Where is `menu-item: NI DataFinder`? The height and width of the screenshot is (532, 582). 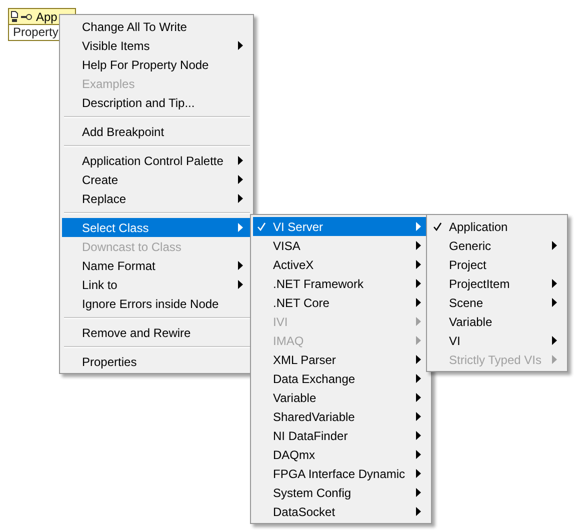 menu-item: NI DataFinder is located at coordinates (341, 435).